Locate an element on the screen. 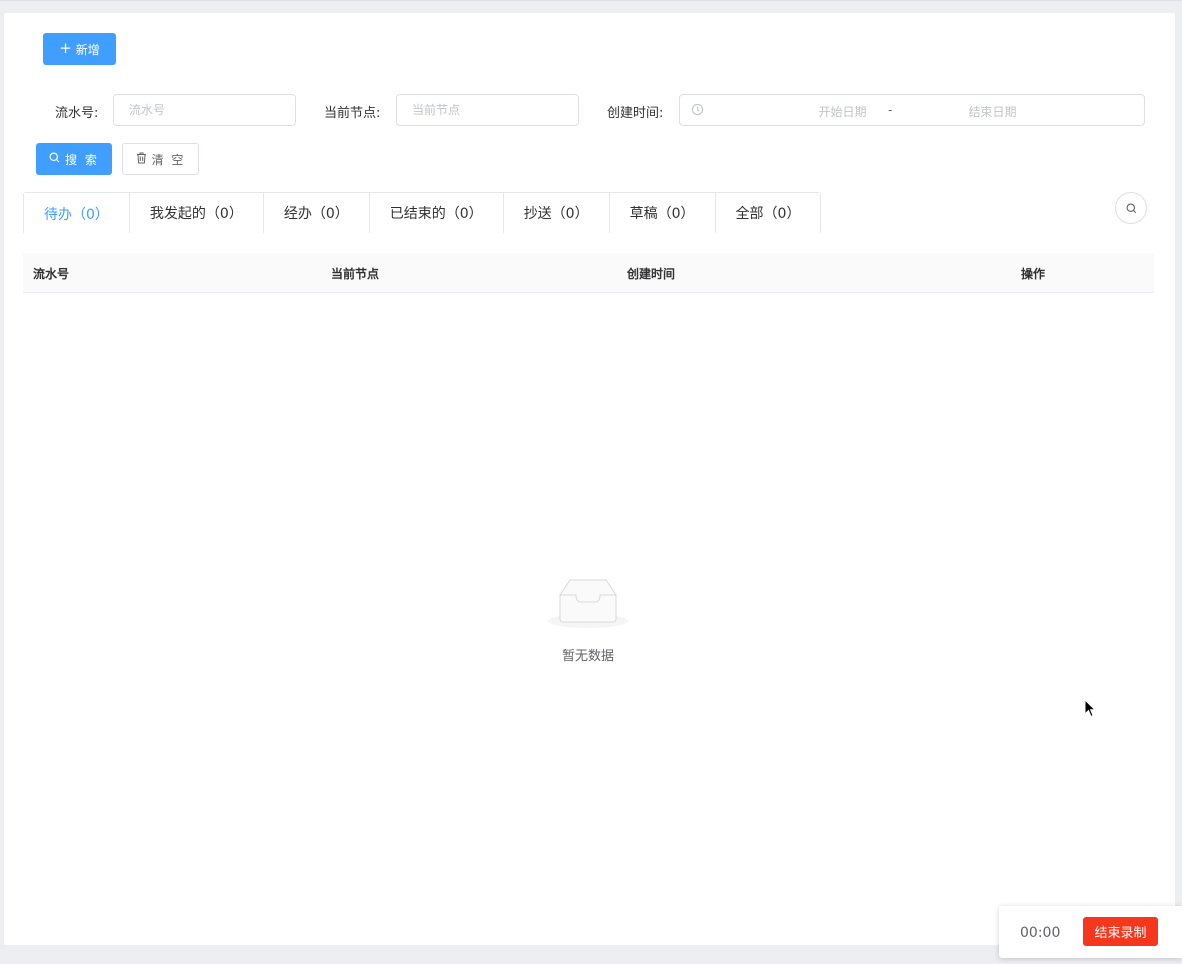 The height and width of the screenshot is (964, 1182). toggle-search-button is located at coordinates (1131, 208).